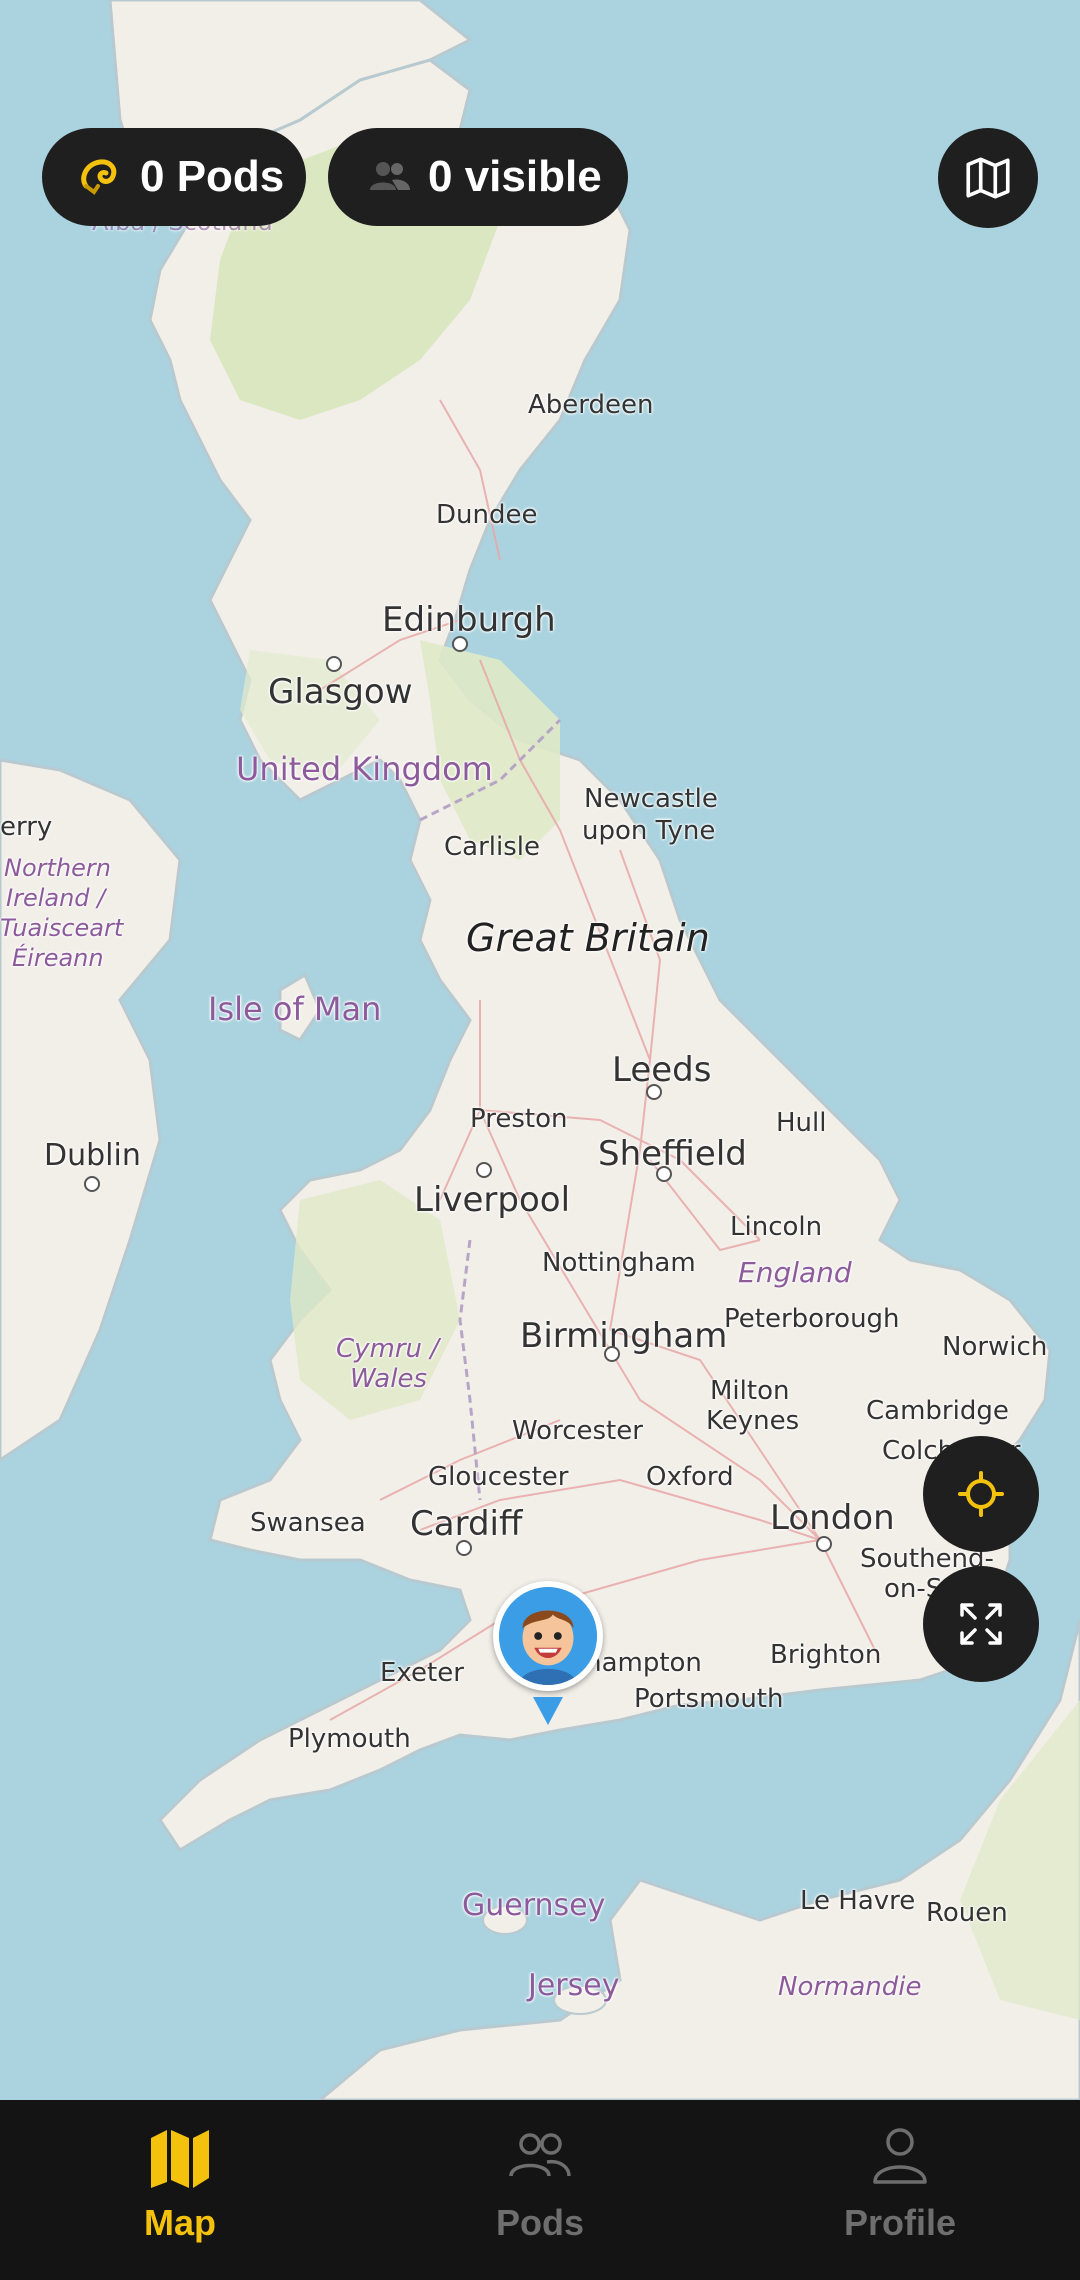  I want to click on place-ni-line4: Éireann, so click(58, 958).